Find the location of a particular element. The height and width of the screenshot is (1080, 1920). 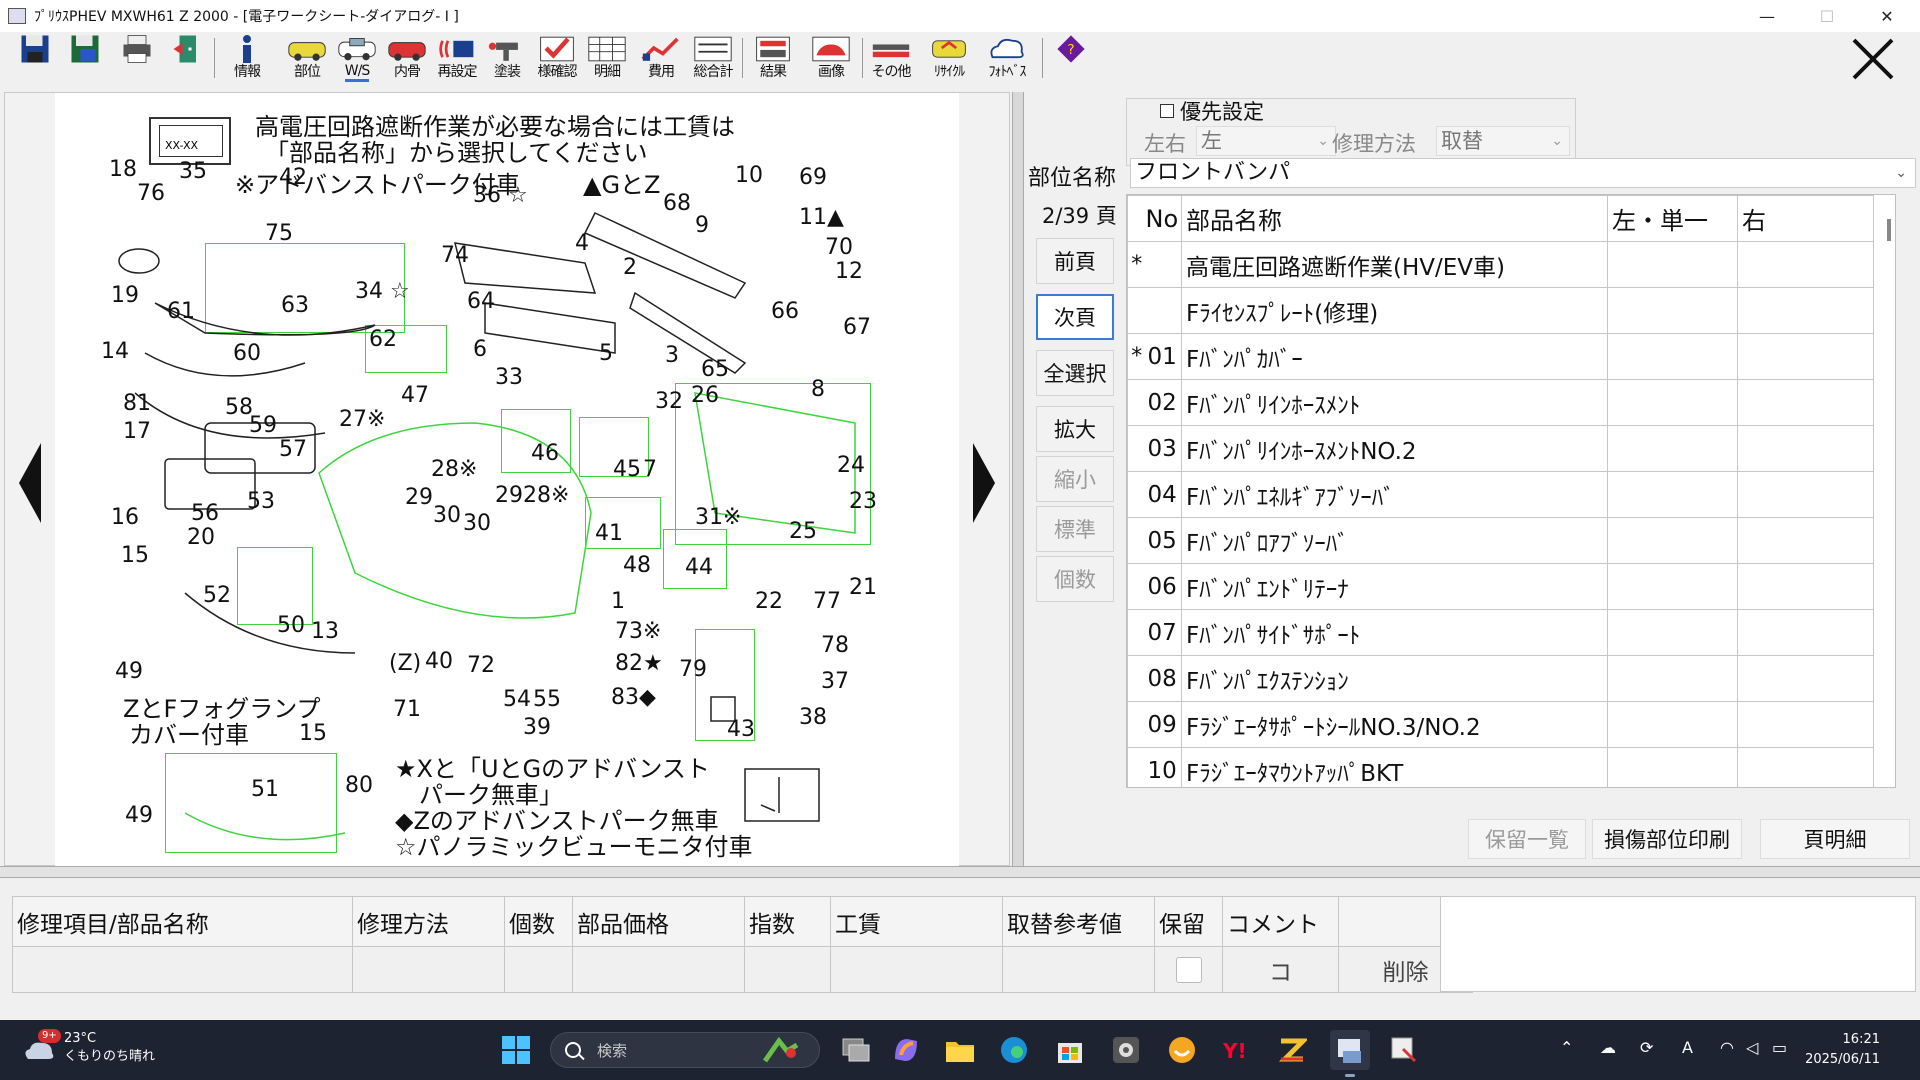

part-callout: 28※ is located at coordinates (454, 469).